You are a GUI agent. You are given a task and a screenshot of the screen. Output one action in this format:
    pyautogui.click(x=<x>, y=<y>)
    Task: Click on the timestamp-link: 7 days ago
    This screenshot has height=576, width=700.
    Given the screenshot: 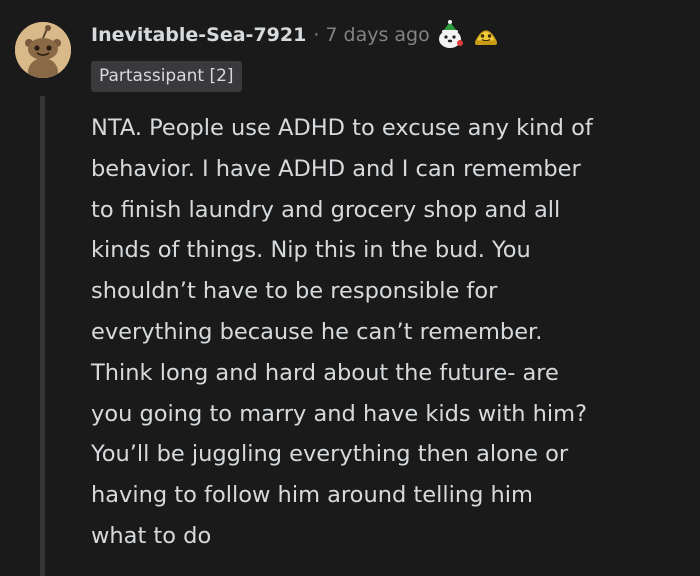 What is the action you would take?
    pyautogui.click(x=377, y=35)
    